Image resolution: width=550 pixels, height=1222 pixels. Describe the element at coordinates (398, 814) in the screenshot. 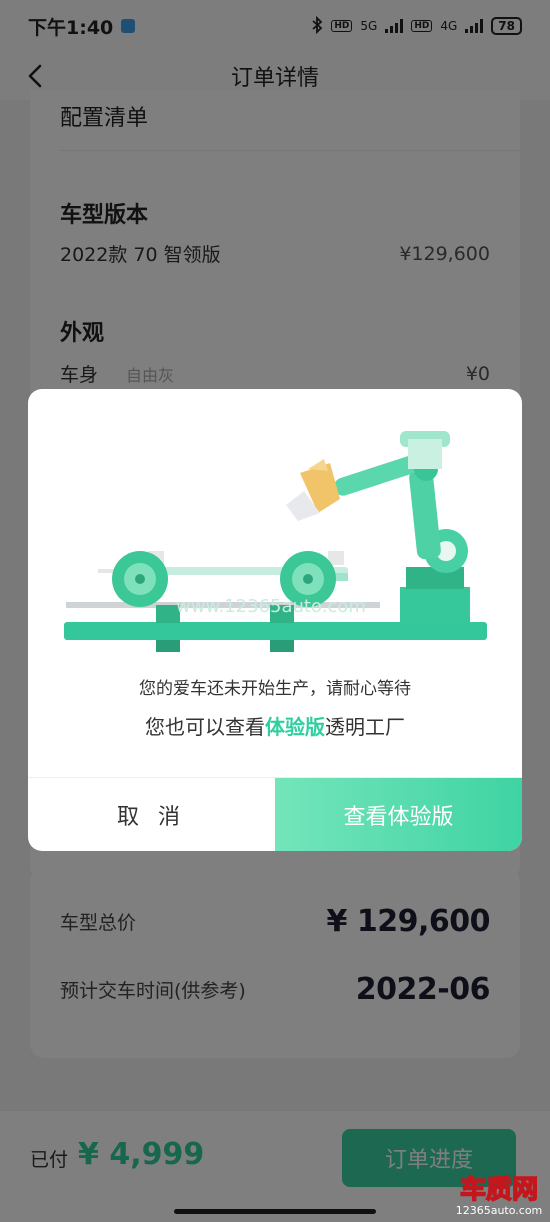

I see `view-trial-button: 查看体验版` at that location.